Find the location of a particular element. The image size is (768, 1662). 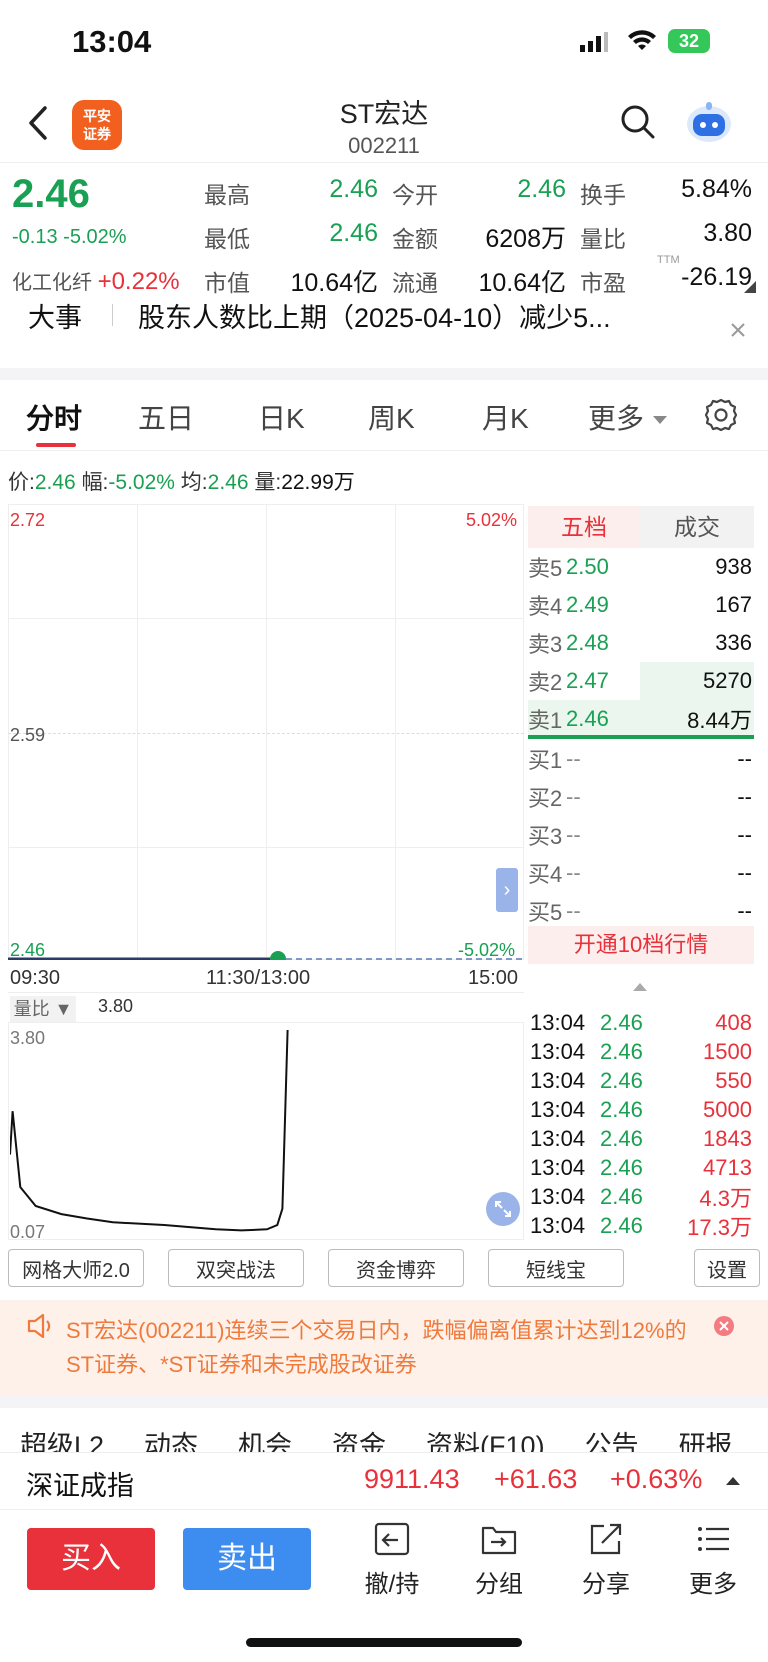

fullscreen-icon is located at coordinates (503, 1209).